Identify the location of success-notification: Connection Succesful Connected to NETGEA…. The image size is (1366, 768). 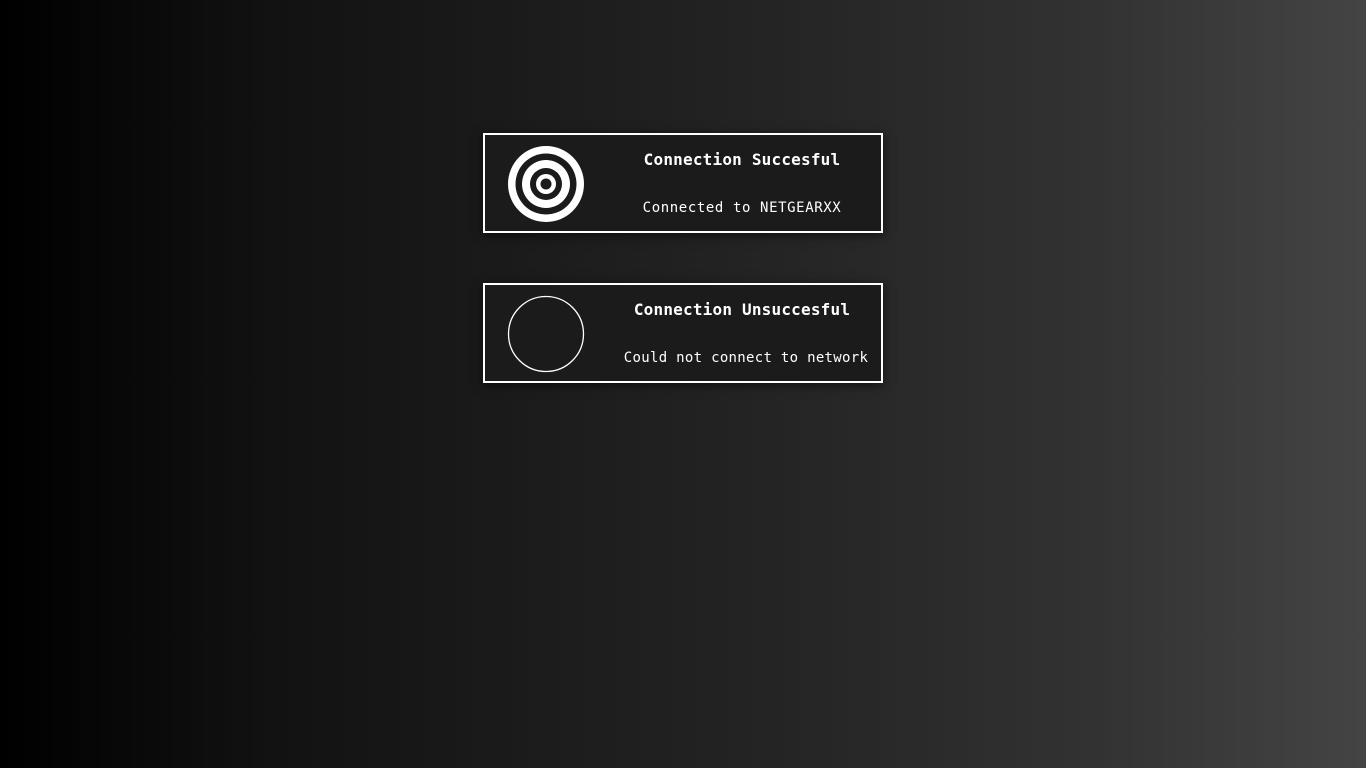
(683, 183).